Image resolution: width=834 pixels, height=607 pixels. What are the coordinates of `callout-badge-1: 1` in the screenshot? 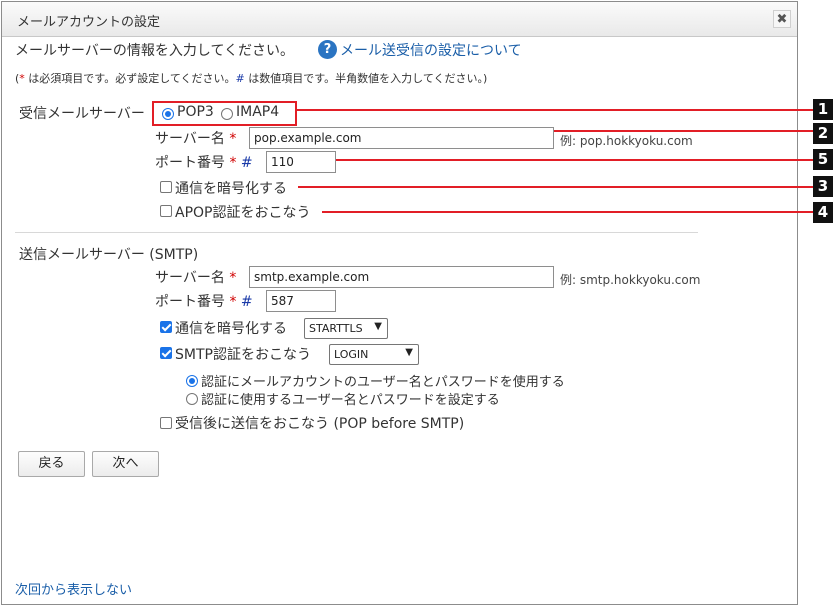 It's located at (823, 109).